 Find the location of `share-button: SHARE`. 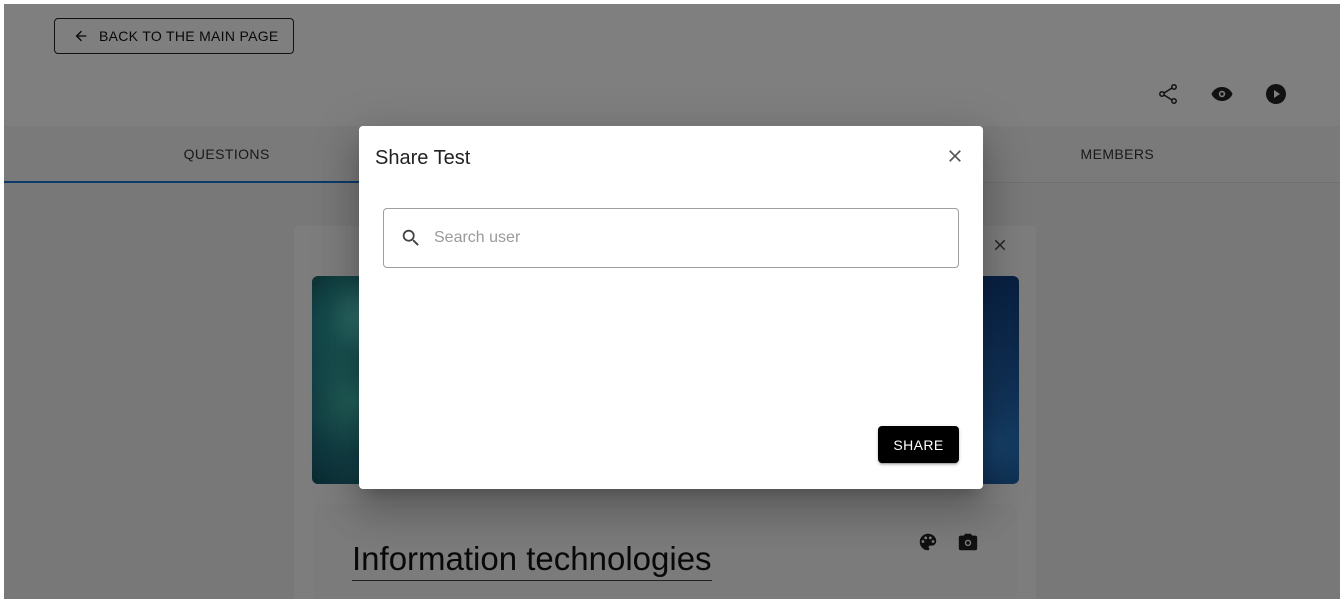

share-button: SHARE is located at coordinates (918, 444).